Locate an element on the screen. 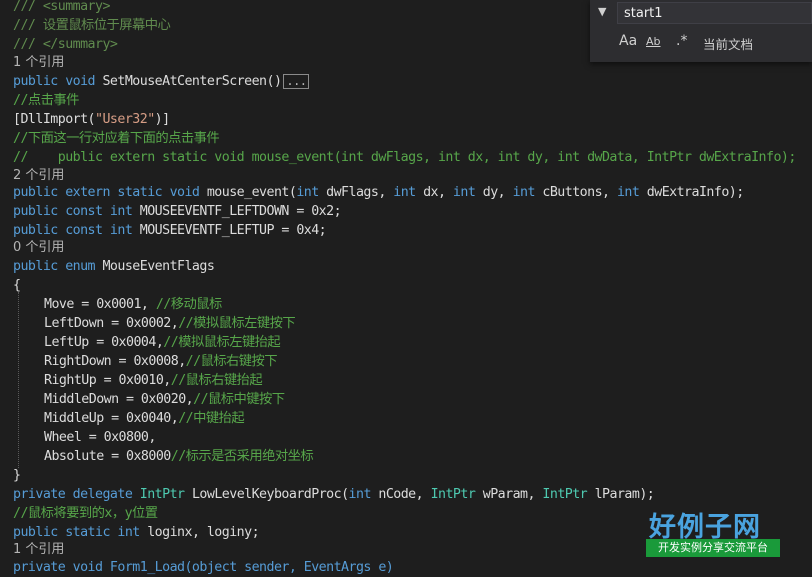 Image resolution: width=812 pixels, height=577 pixels. declaration: MOUSEEVENTF_LEFTDOWN = 0x2; is located at coordinates (237, 211).